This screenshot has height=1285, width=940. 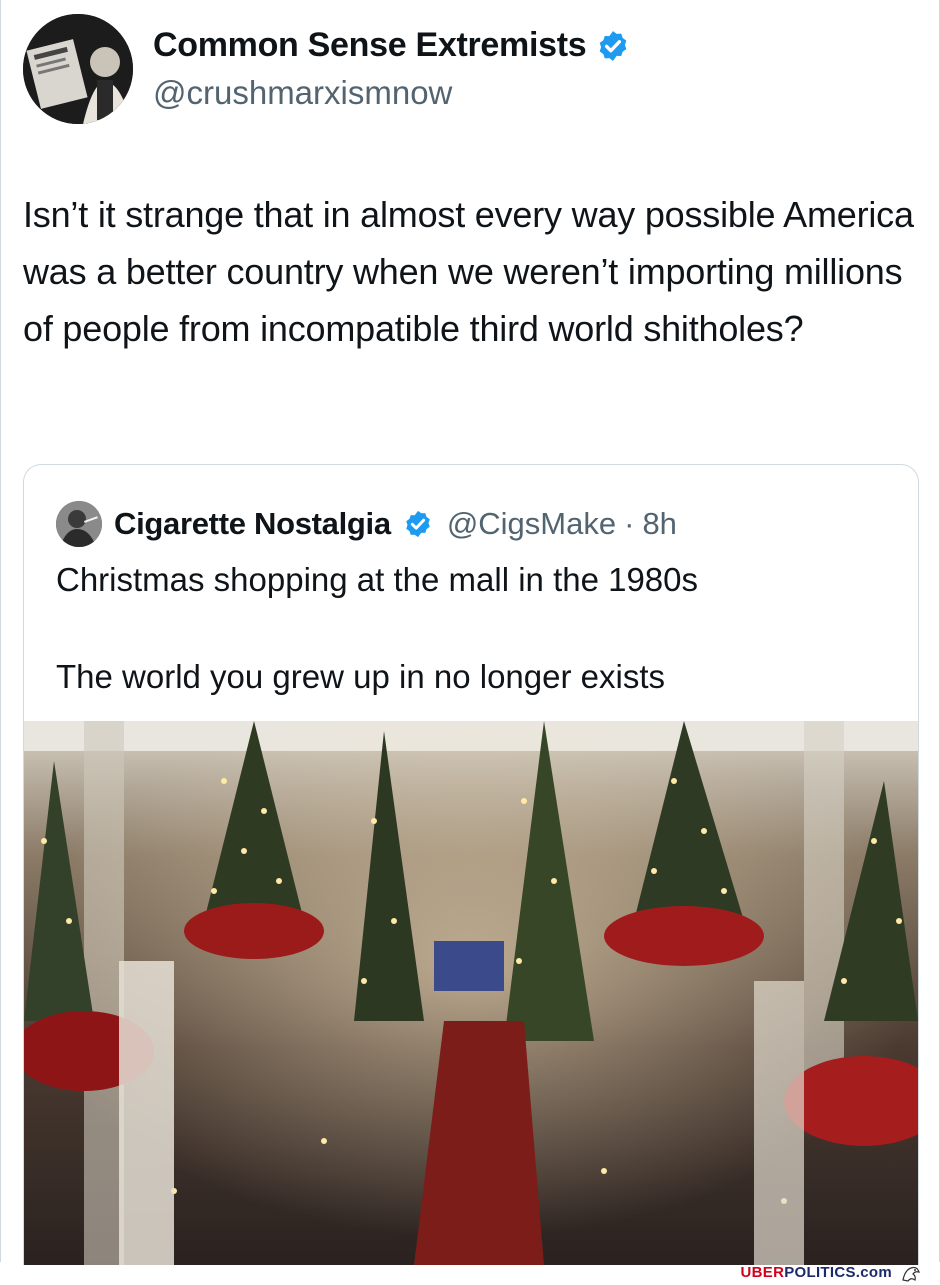 I want to click on author-avatar, so click(x=78, y=69).